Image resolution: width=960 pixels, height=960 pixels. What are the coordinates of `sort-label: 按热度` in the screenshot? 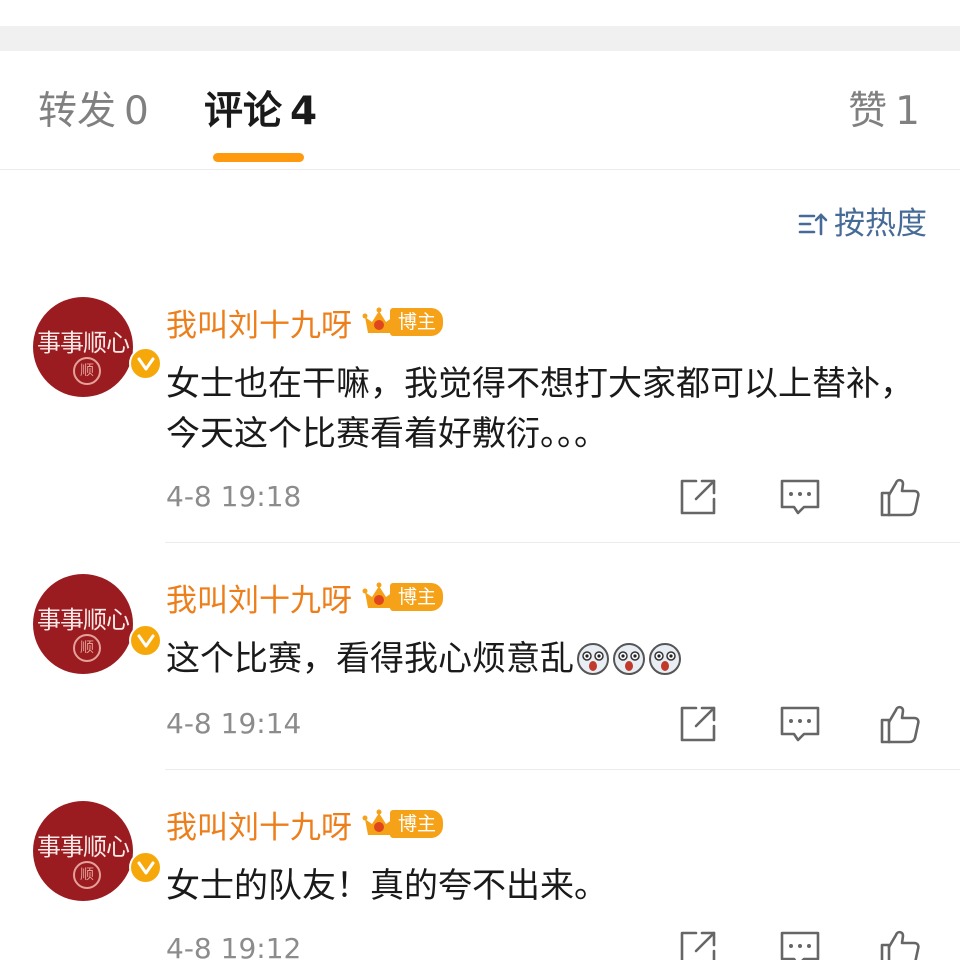 It's located at (880, 224).